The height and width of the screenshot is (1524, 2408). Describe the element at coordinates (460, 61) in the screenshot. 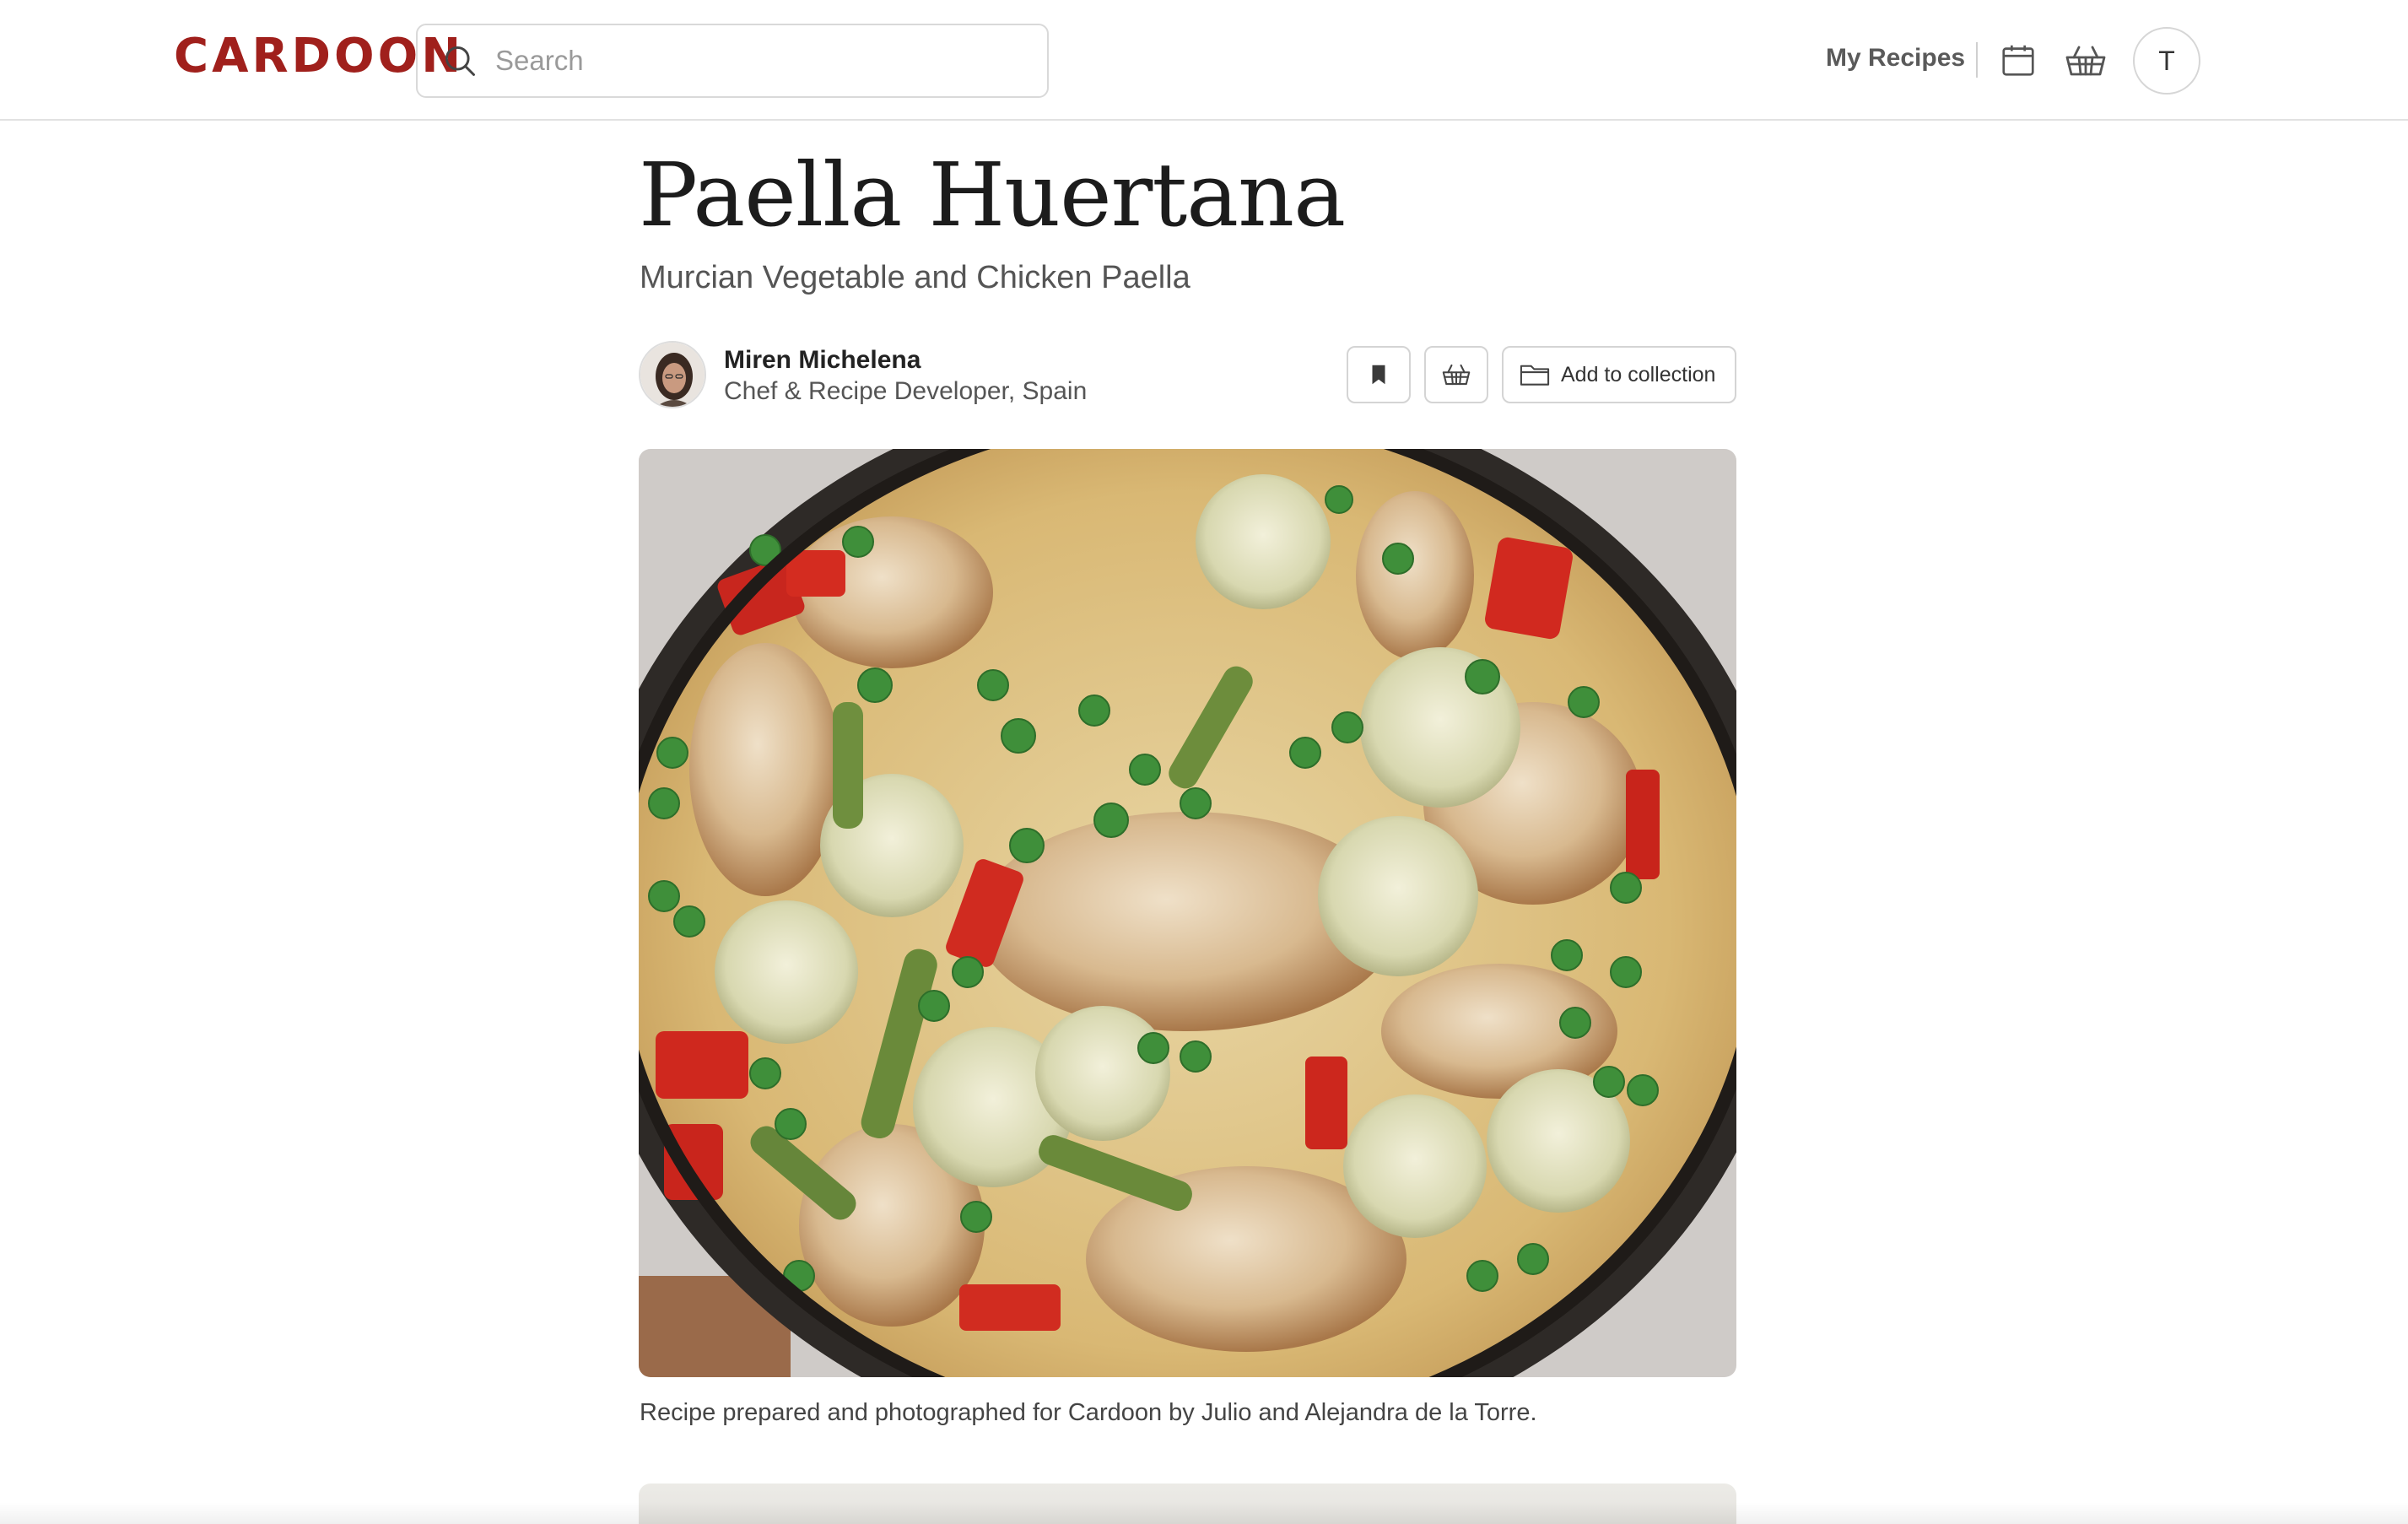

I see `search-icon` at that location.